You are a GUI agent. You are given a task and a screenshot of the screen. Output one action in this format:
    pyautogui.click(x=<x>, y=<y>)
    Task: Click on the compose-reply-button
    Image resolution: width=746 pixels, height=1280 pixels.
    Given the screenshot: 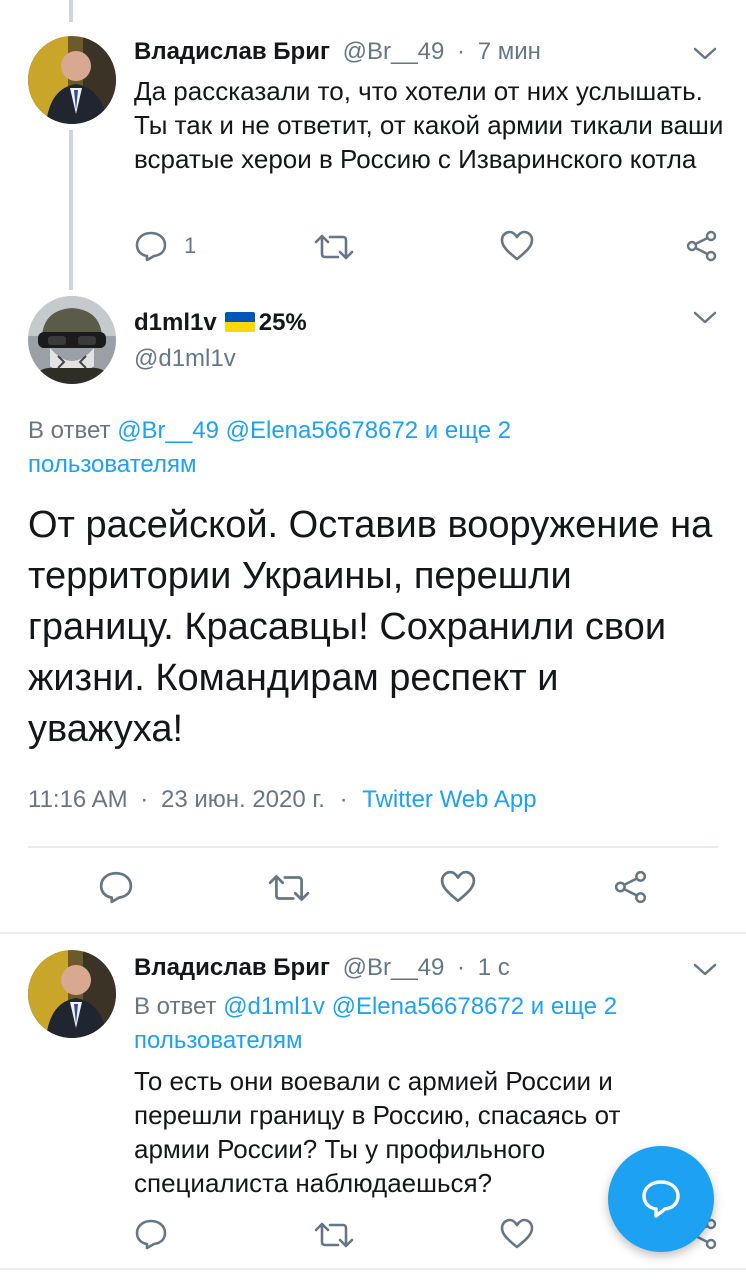 What is the action you would take?
    pyautogui.click(x=661, y=1199)
    